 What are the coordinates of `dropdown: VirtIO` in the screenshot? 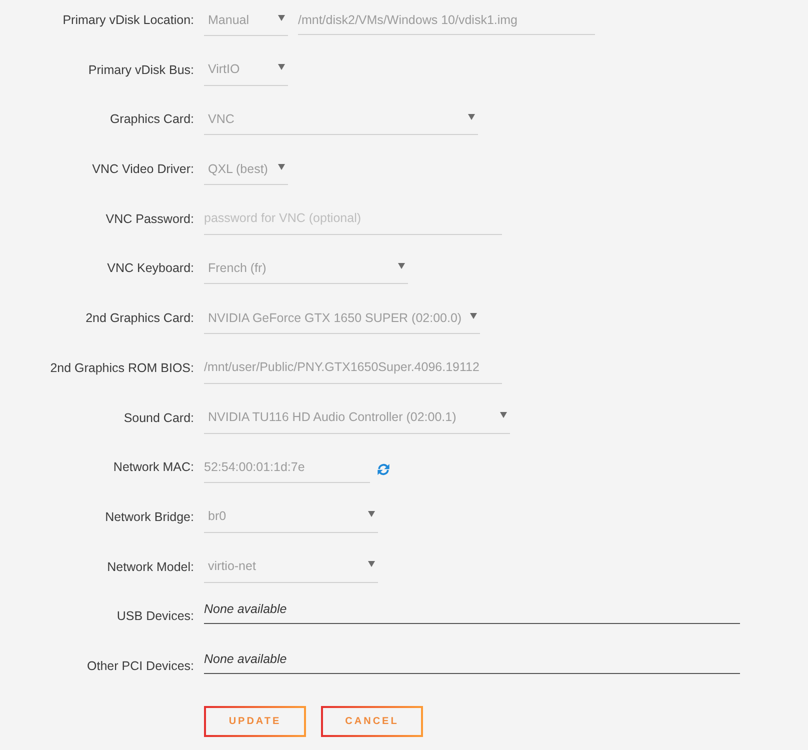 It's located at (246, 70).